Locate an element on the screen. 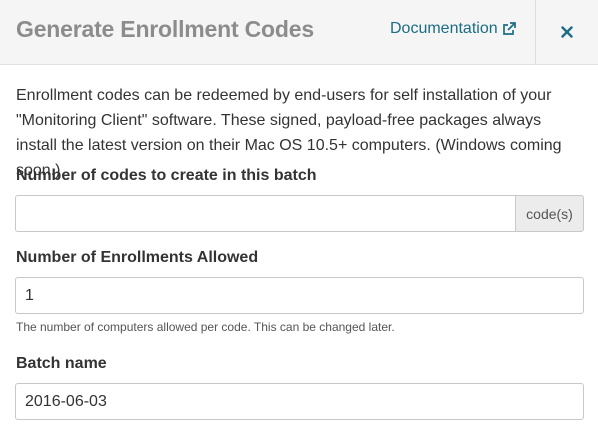 The height and width of the screenshot is (430, 598). enrollments-allowed-label: Number of Enrollments Allowed is located at coordinates (137, 257).